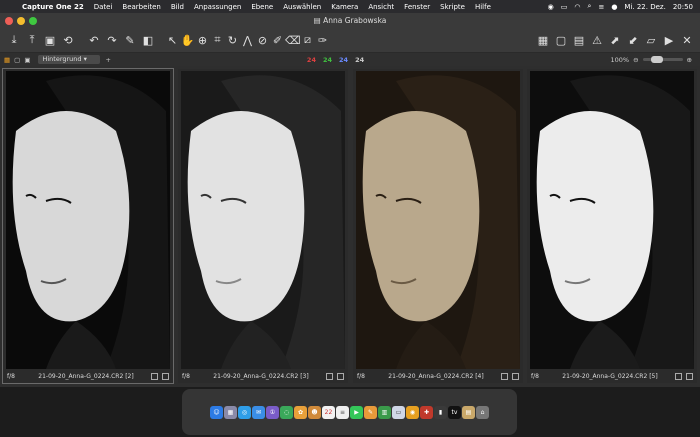  I want to click on variant-1-flag, so click(165, 376).